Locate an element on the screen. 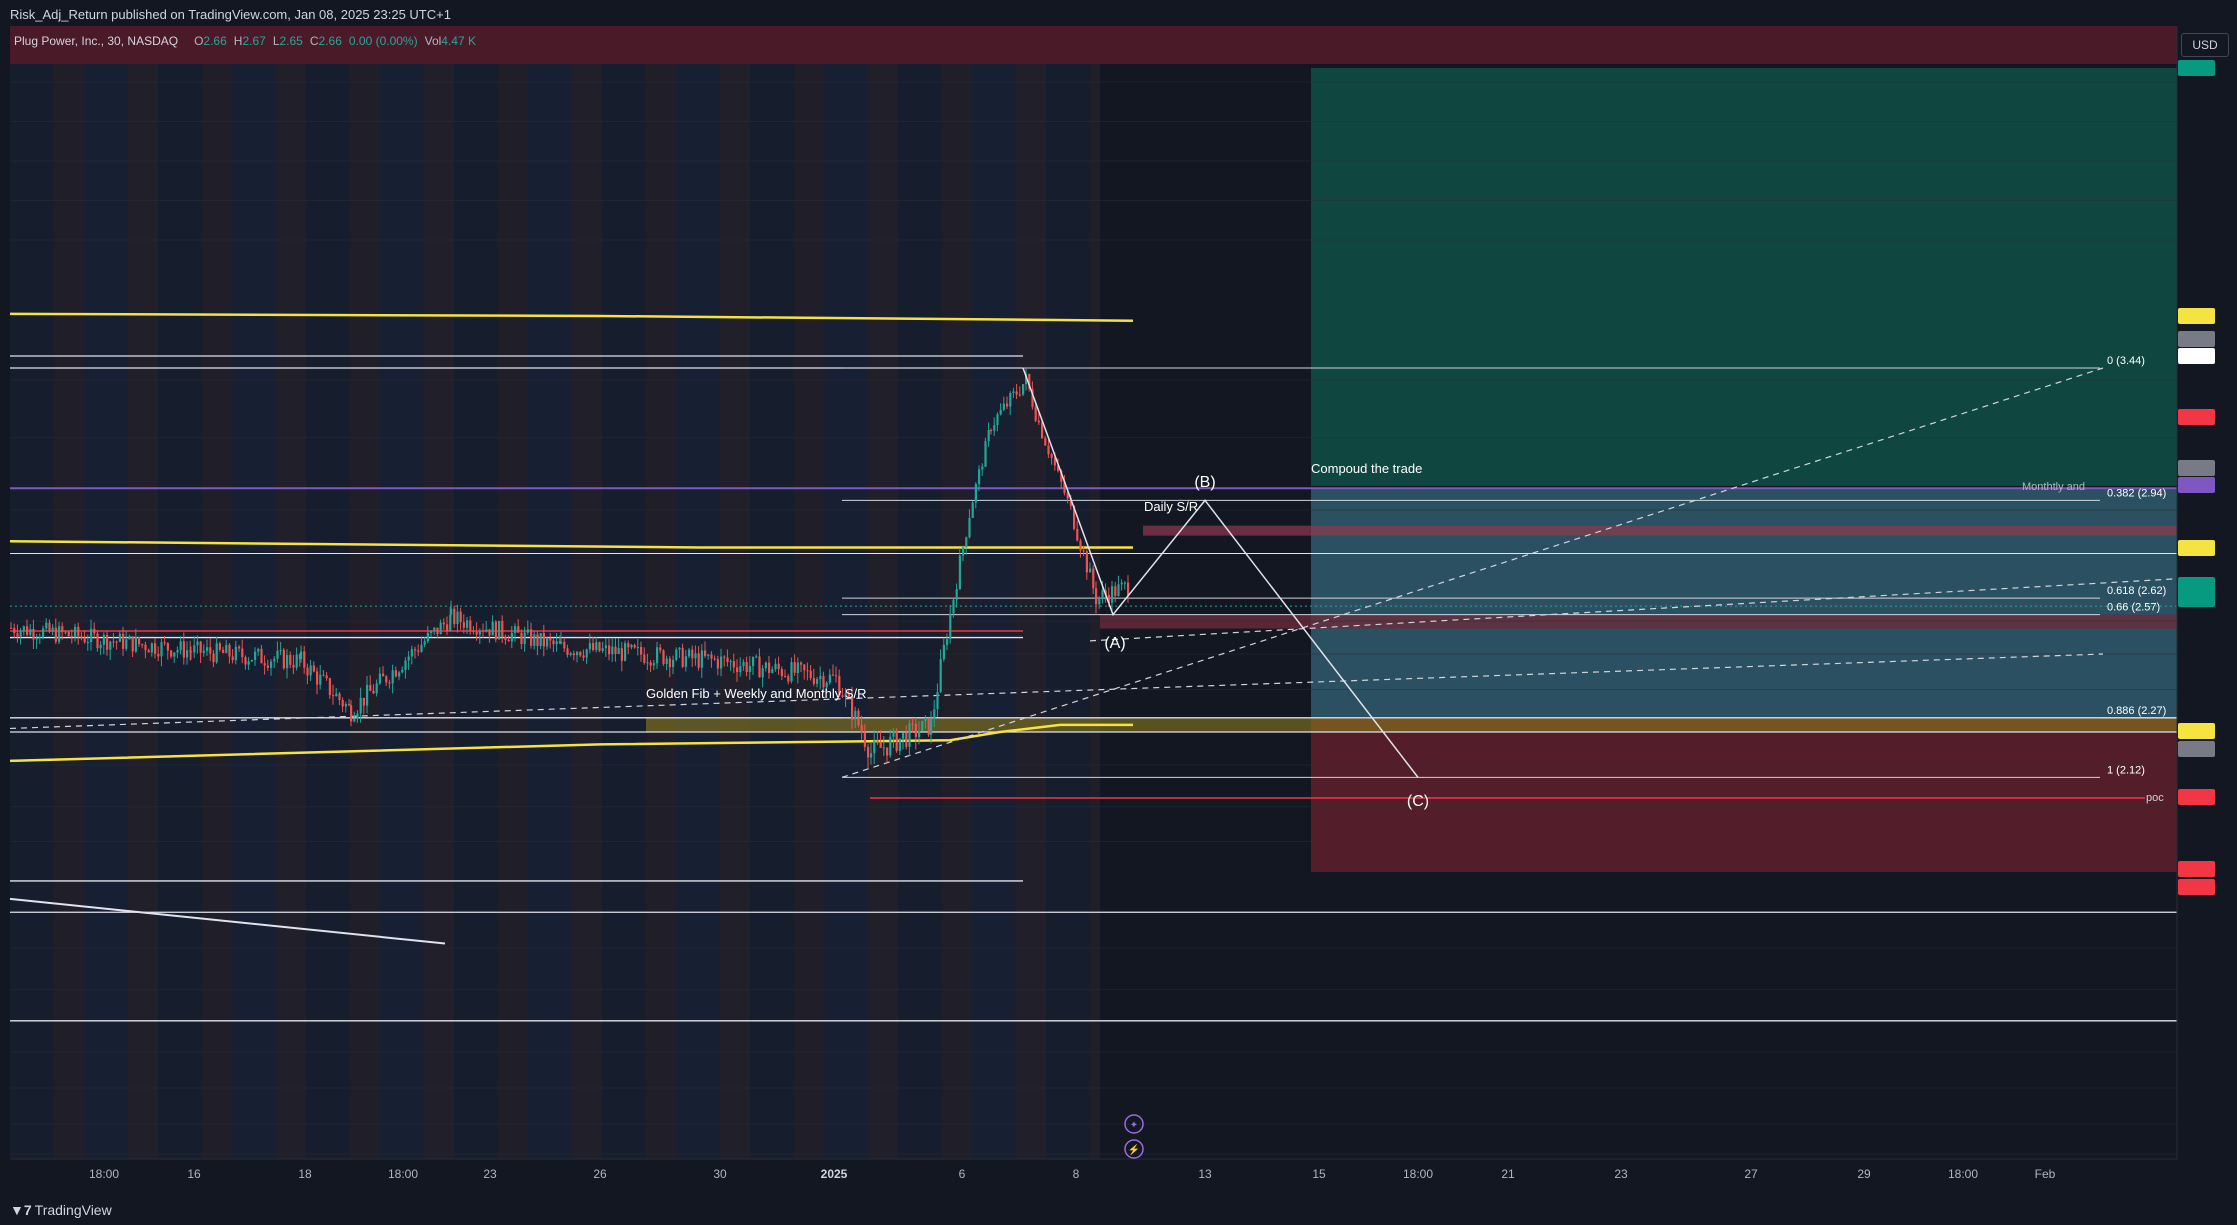  time-tick-label: 8 is located at coordinates (1076, 1174).